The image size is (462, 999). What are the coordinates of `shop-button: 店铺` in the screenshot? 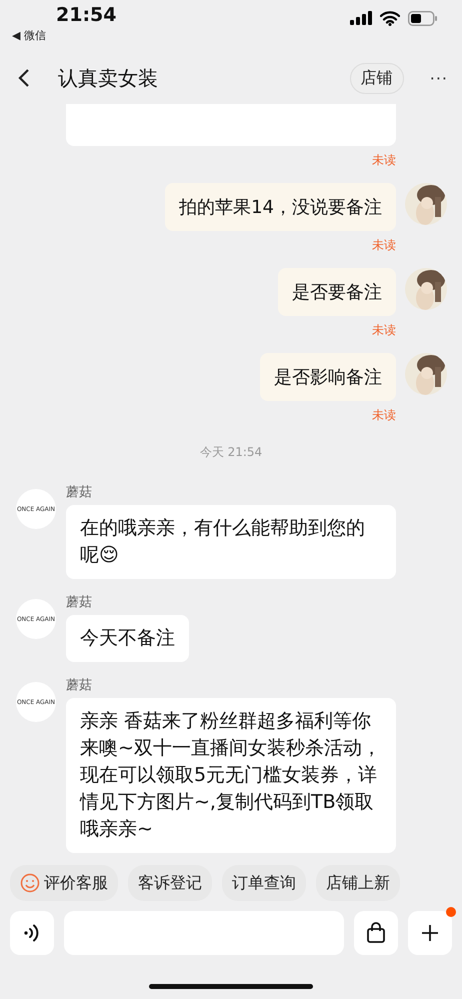 It's located at (377, 78).